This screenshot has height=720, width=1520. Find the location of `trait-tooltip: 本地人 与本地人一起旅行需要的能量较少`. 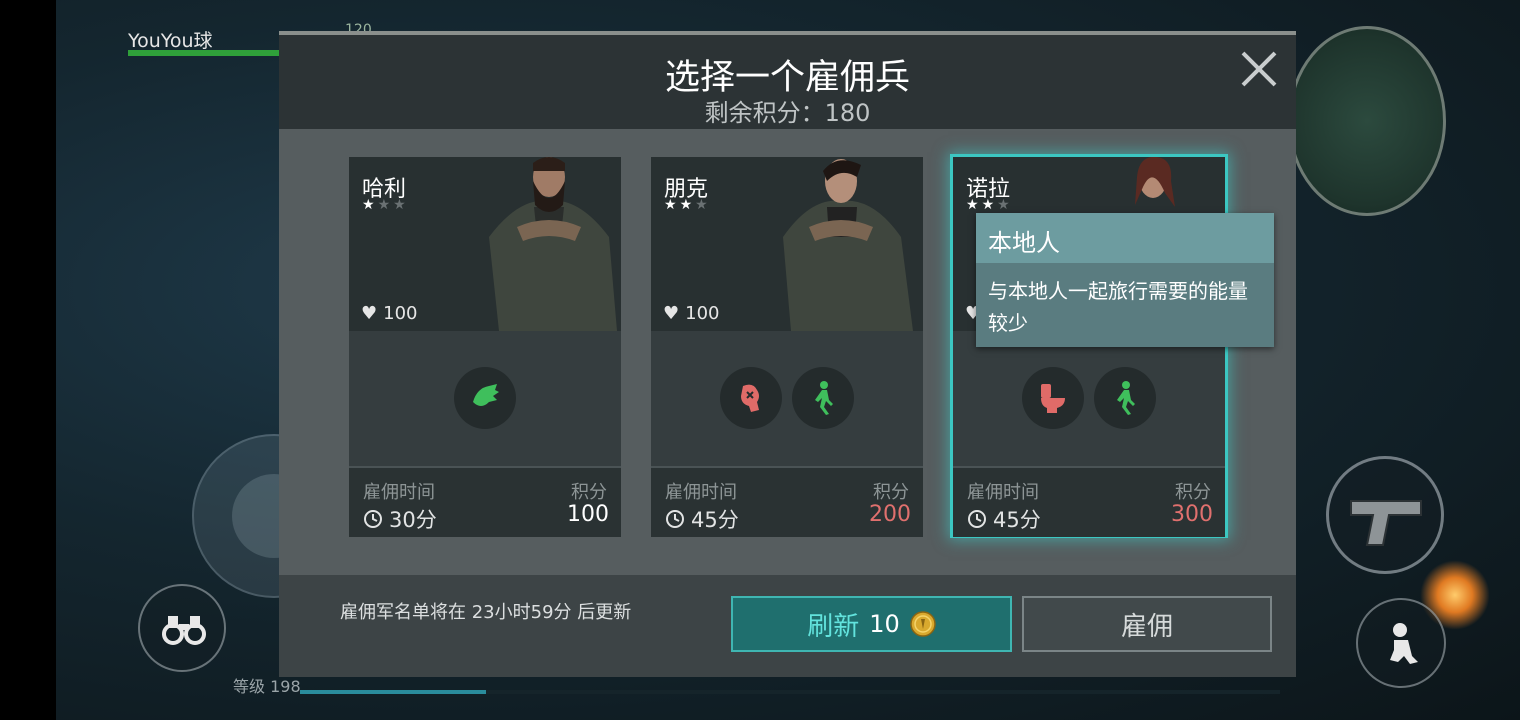

trait-tooltip: 本地人 与本地人一起旅行需要的能量较少 is located at coordinates (1125, 280).